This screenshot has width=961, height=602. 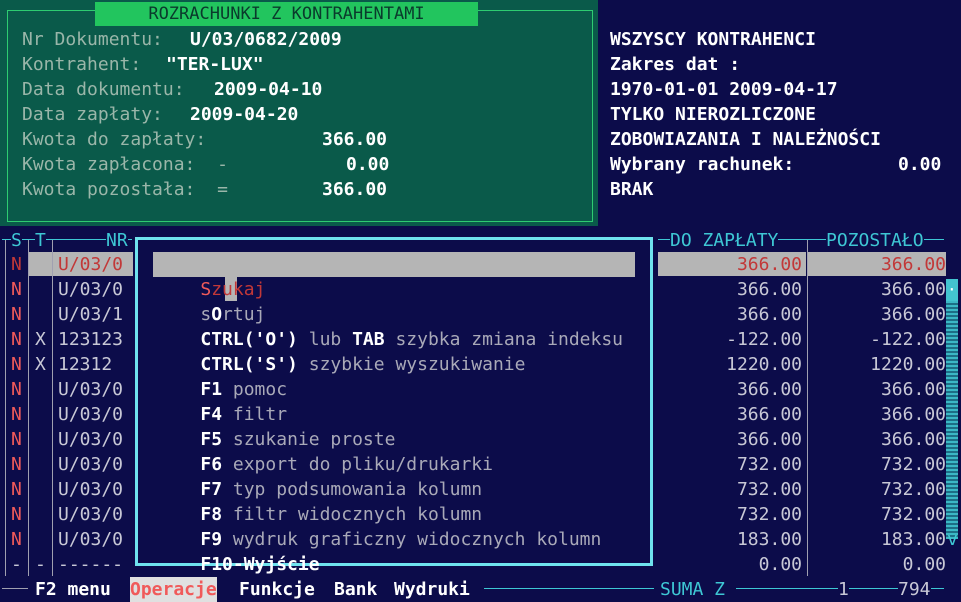 What do you see at coordinates (103, 89) in the screenshot?
I see `doc-date-label: Data dokumentu:` at bounding box center [103, 89].